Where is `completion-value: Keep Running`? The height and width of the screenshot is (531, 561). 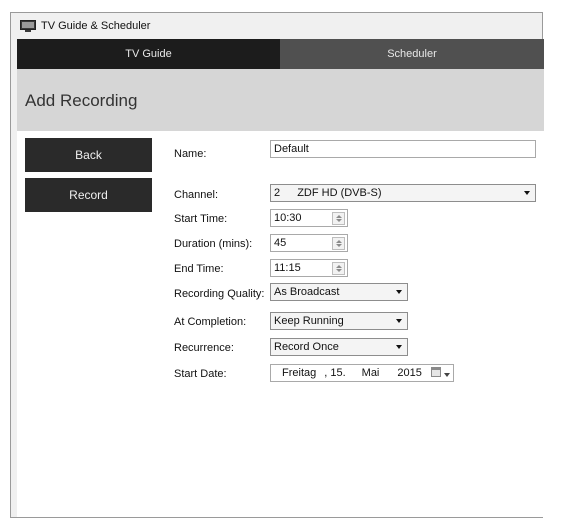 completion-value: Keep Running is located at coordinates (309, 321).